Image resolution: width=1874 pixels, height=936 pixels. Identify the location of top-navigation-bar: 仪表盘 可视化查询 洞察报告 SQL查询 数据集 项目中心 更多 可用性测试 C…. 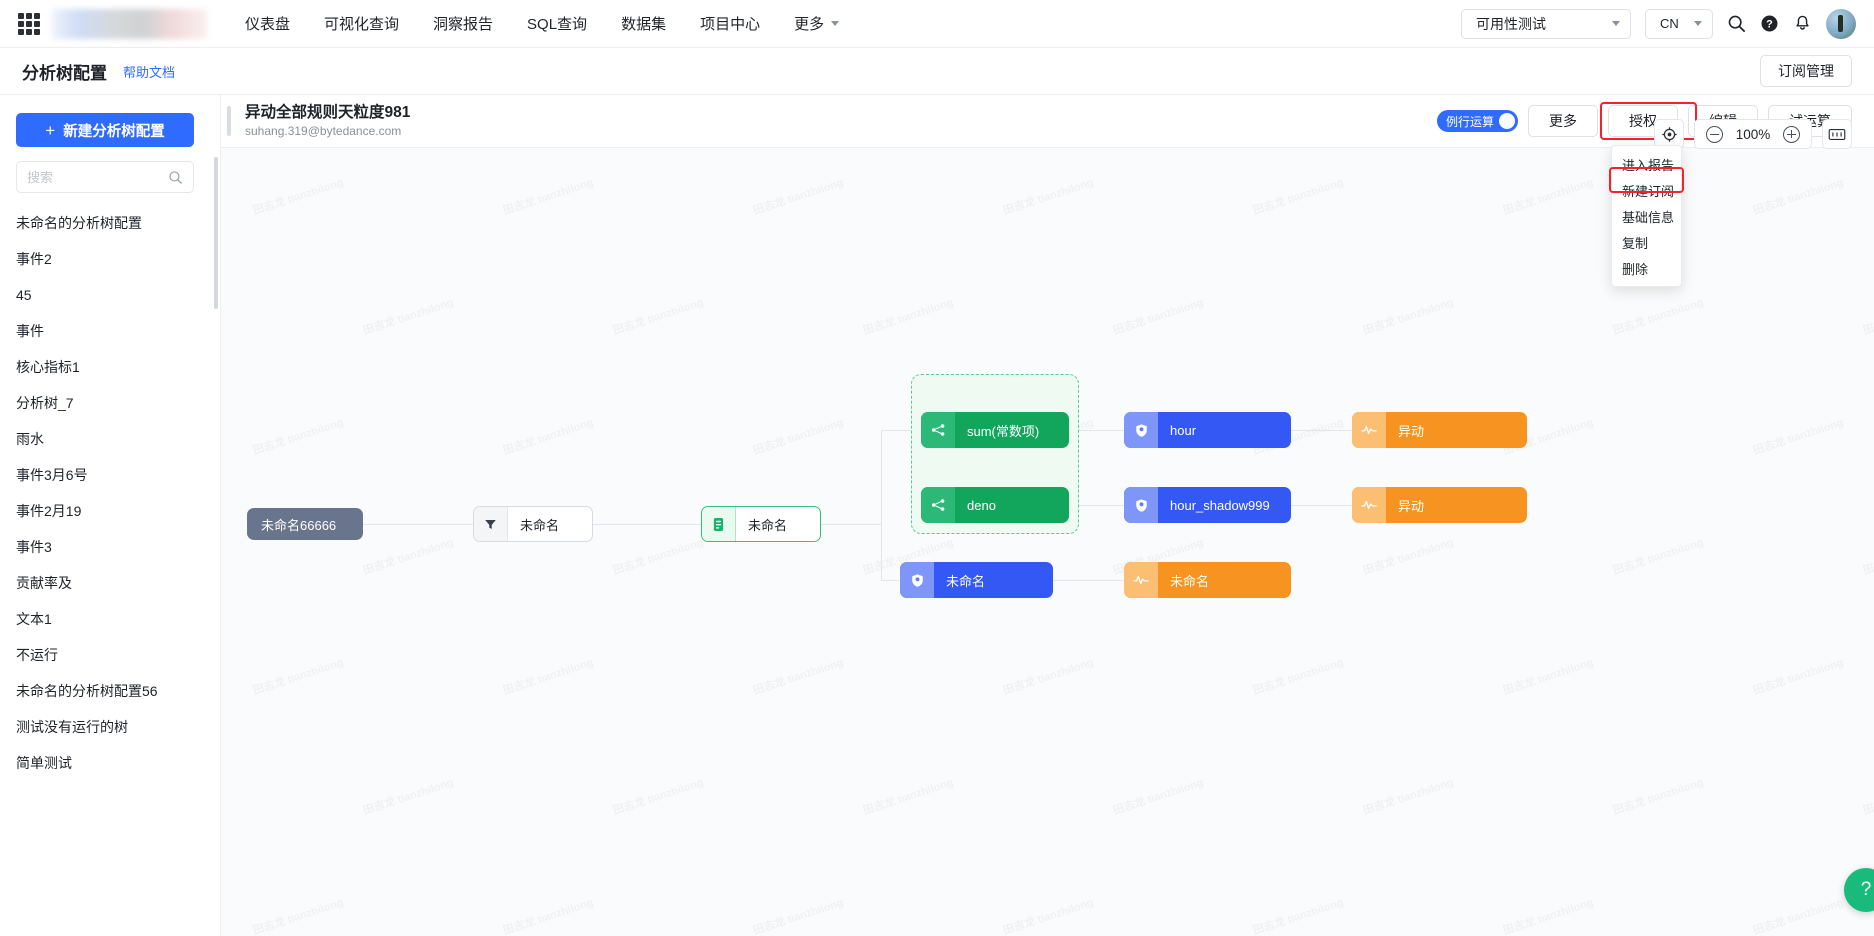
(937, 24).